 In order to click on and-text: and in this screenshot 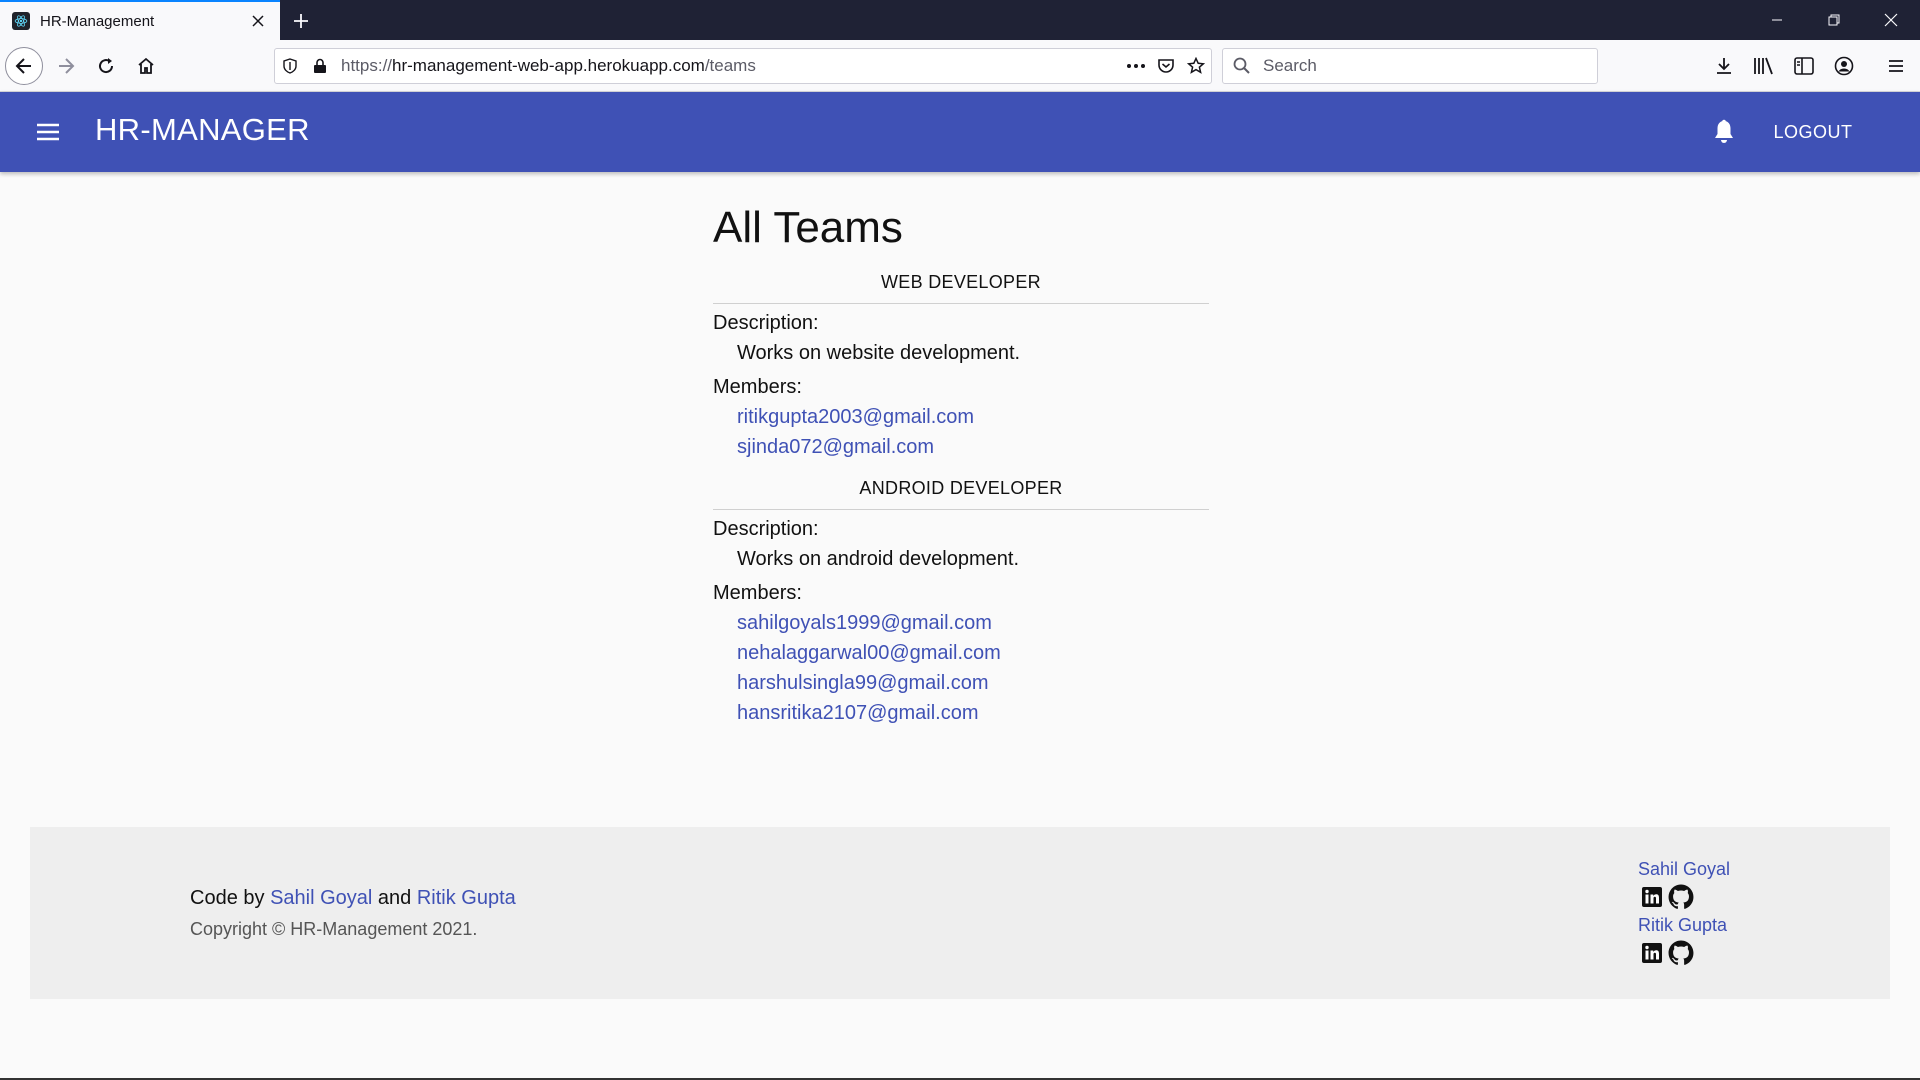, I will do `click(394, 898)`.